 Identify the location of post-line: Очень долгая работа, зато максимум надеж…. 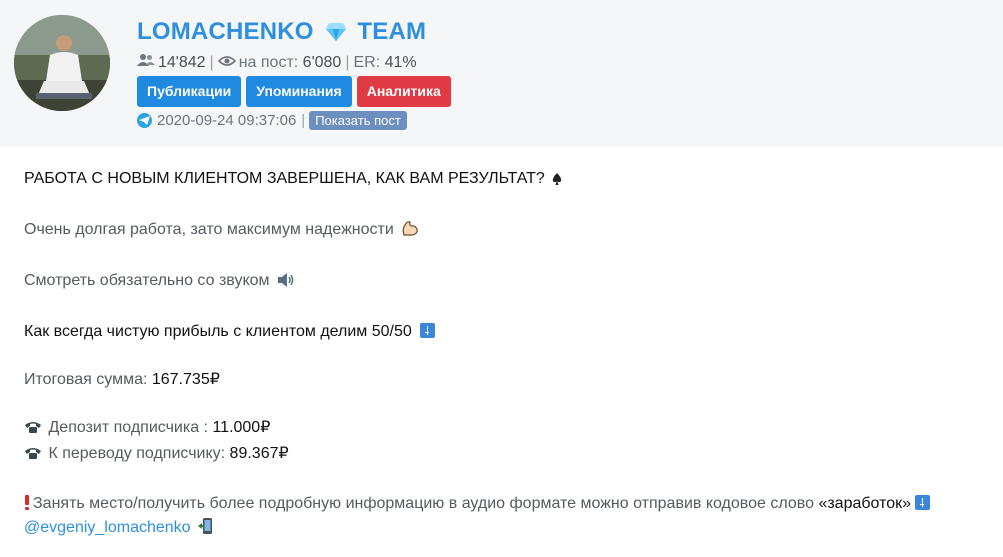
(504, 231).